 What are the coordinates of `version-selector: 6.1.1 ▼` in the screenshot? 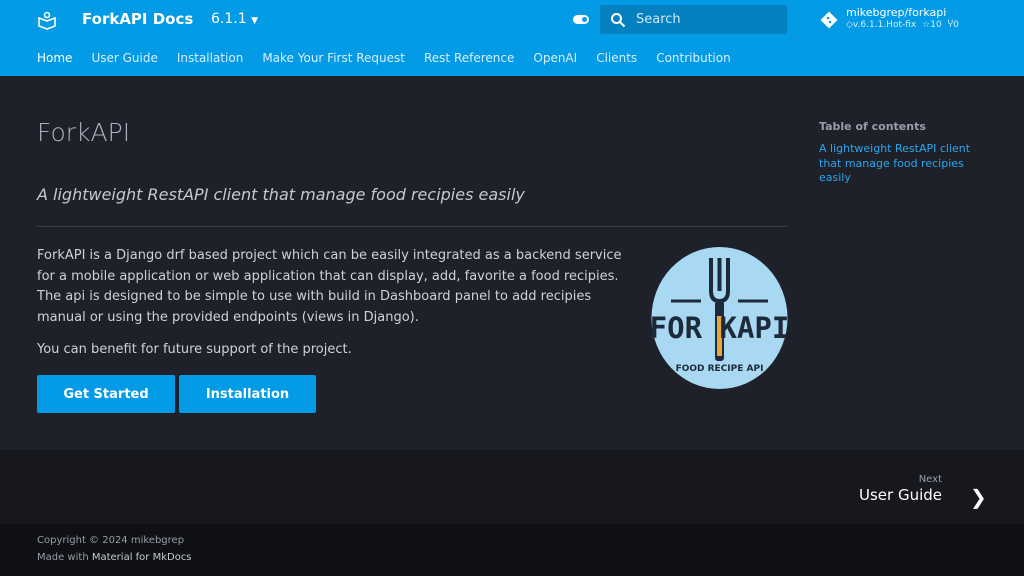 It's located at (234, 19).